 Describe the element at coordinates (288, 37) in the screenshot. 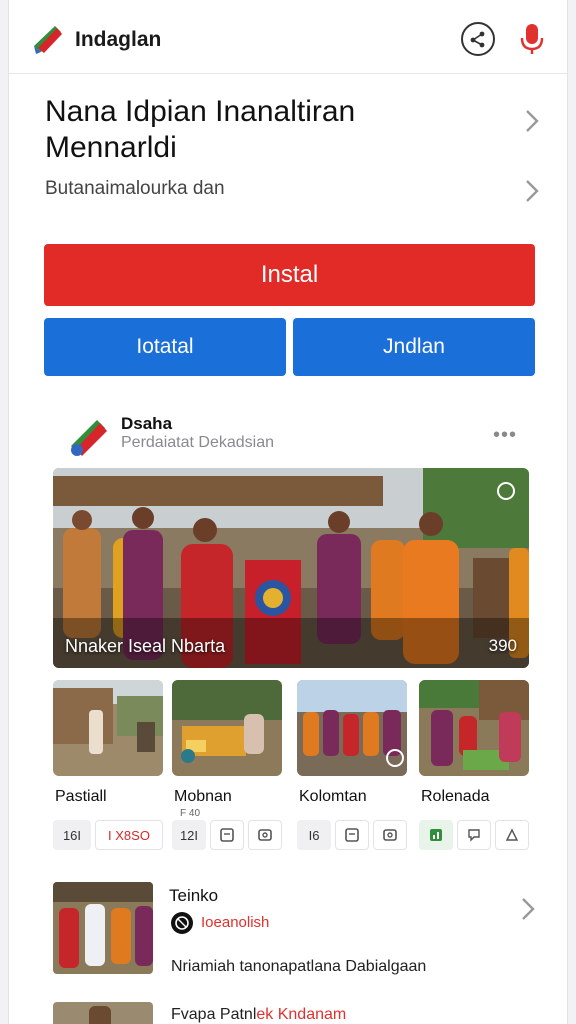

I see `top-bar: Indaglan` at that location.